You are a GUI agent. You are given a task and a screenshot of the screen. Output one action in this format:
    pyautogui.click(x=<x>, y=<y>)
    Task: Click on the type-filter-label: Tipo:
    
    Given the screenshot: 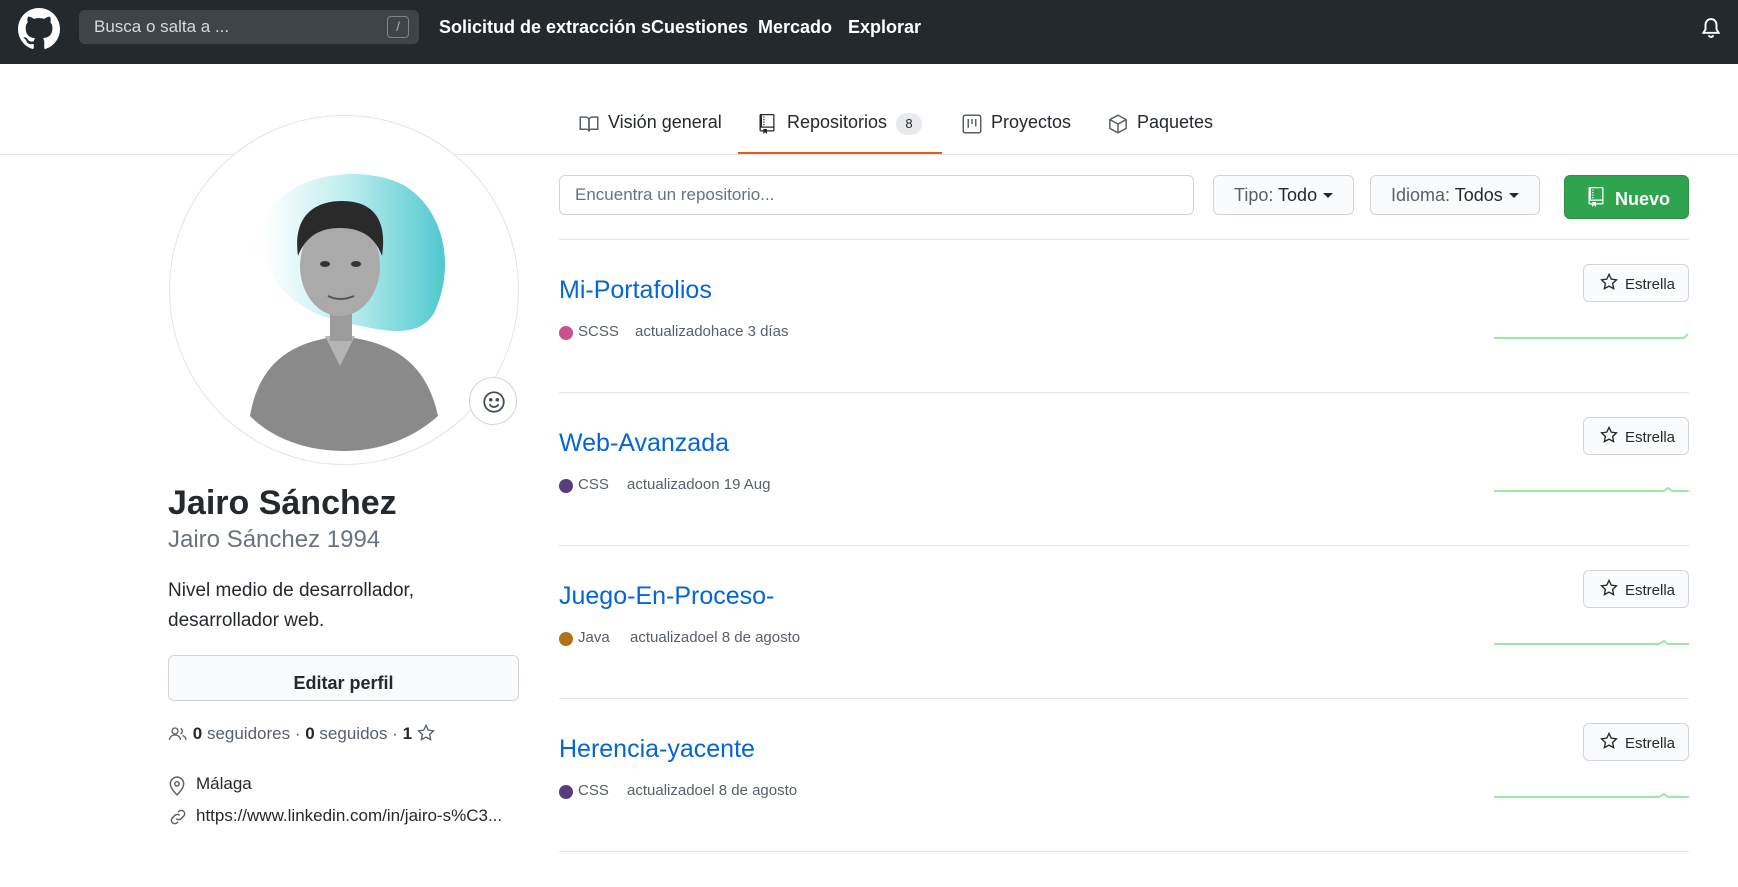 What is the action you would take?
    pyautogui.click(x=1254, y=195)
    